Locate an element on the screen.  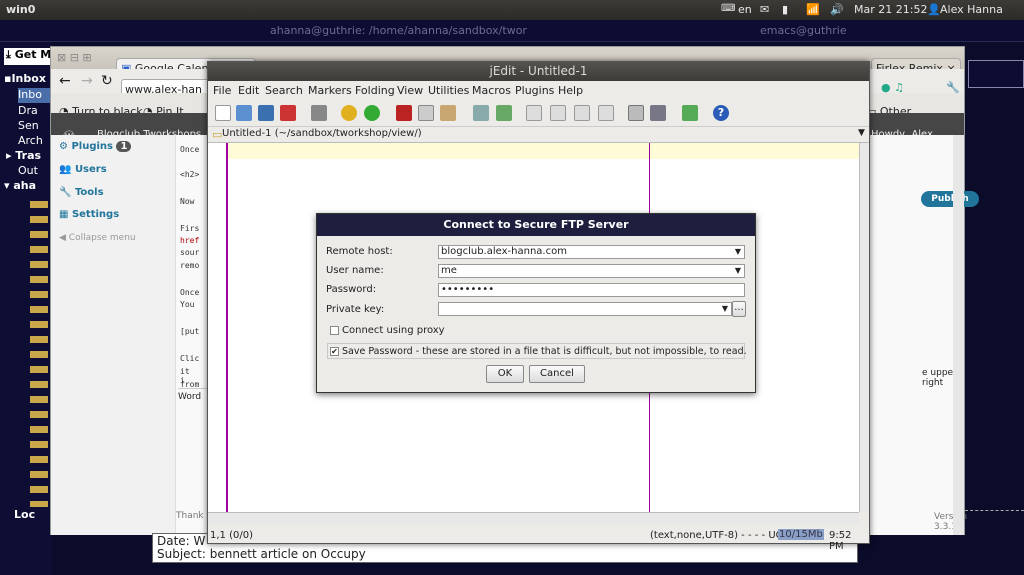
horizontal-scrollbar is located at coordinates (533, 518).